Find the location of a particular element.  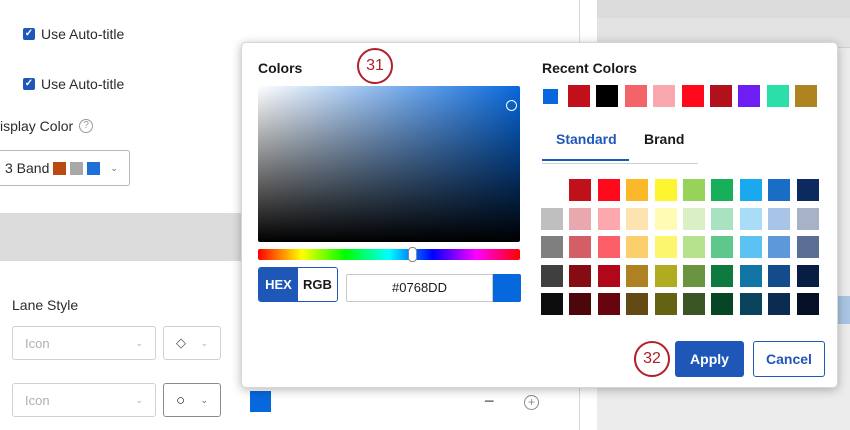

hue-slider is located at coordinates (389, 254).